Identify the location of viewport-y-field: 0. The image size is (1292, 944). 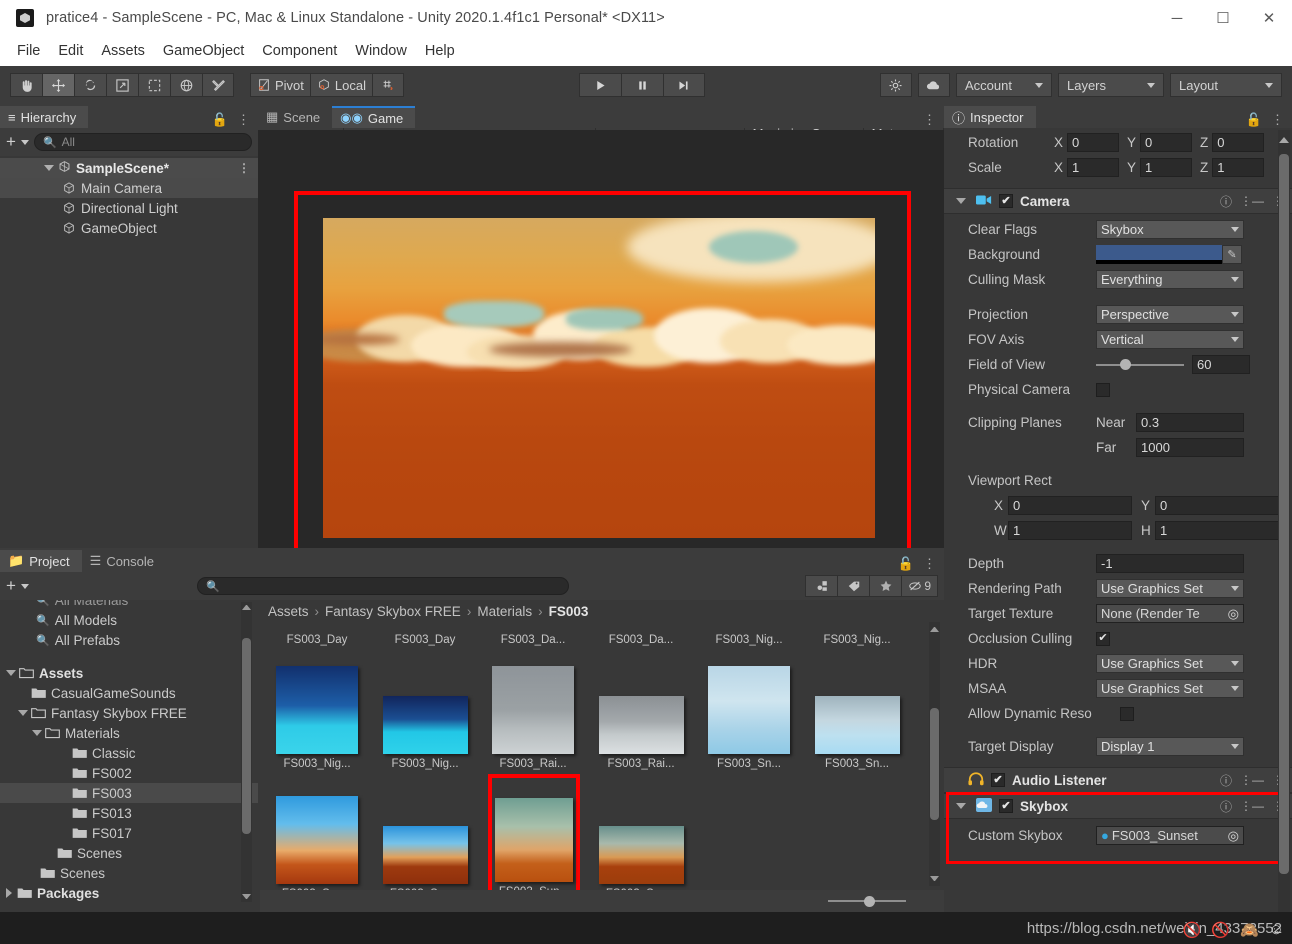
(1217, 505).